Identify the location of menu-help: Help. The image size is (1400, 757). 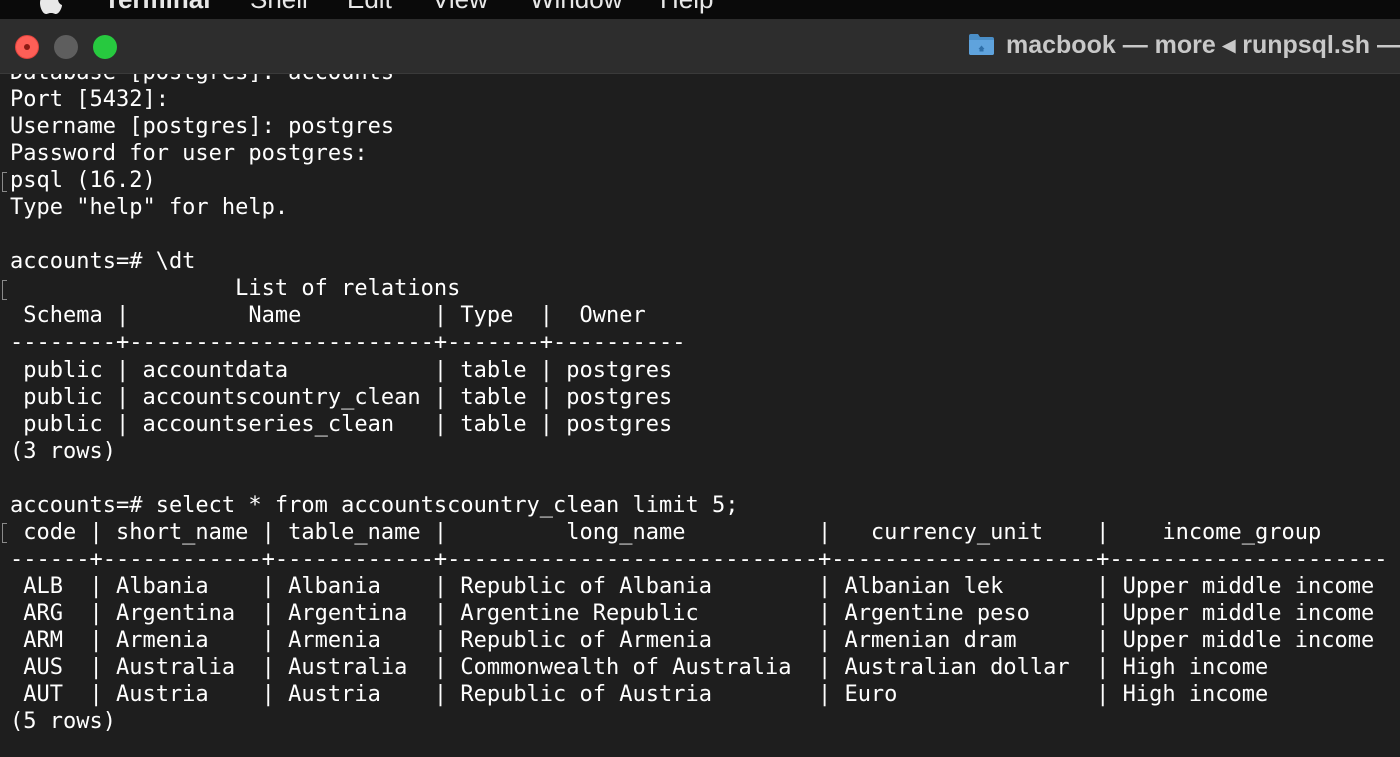
(686, 7).